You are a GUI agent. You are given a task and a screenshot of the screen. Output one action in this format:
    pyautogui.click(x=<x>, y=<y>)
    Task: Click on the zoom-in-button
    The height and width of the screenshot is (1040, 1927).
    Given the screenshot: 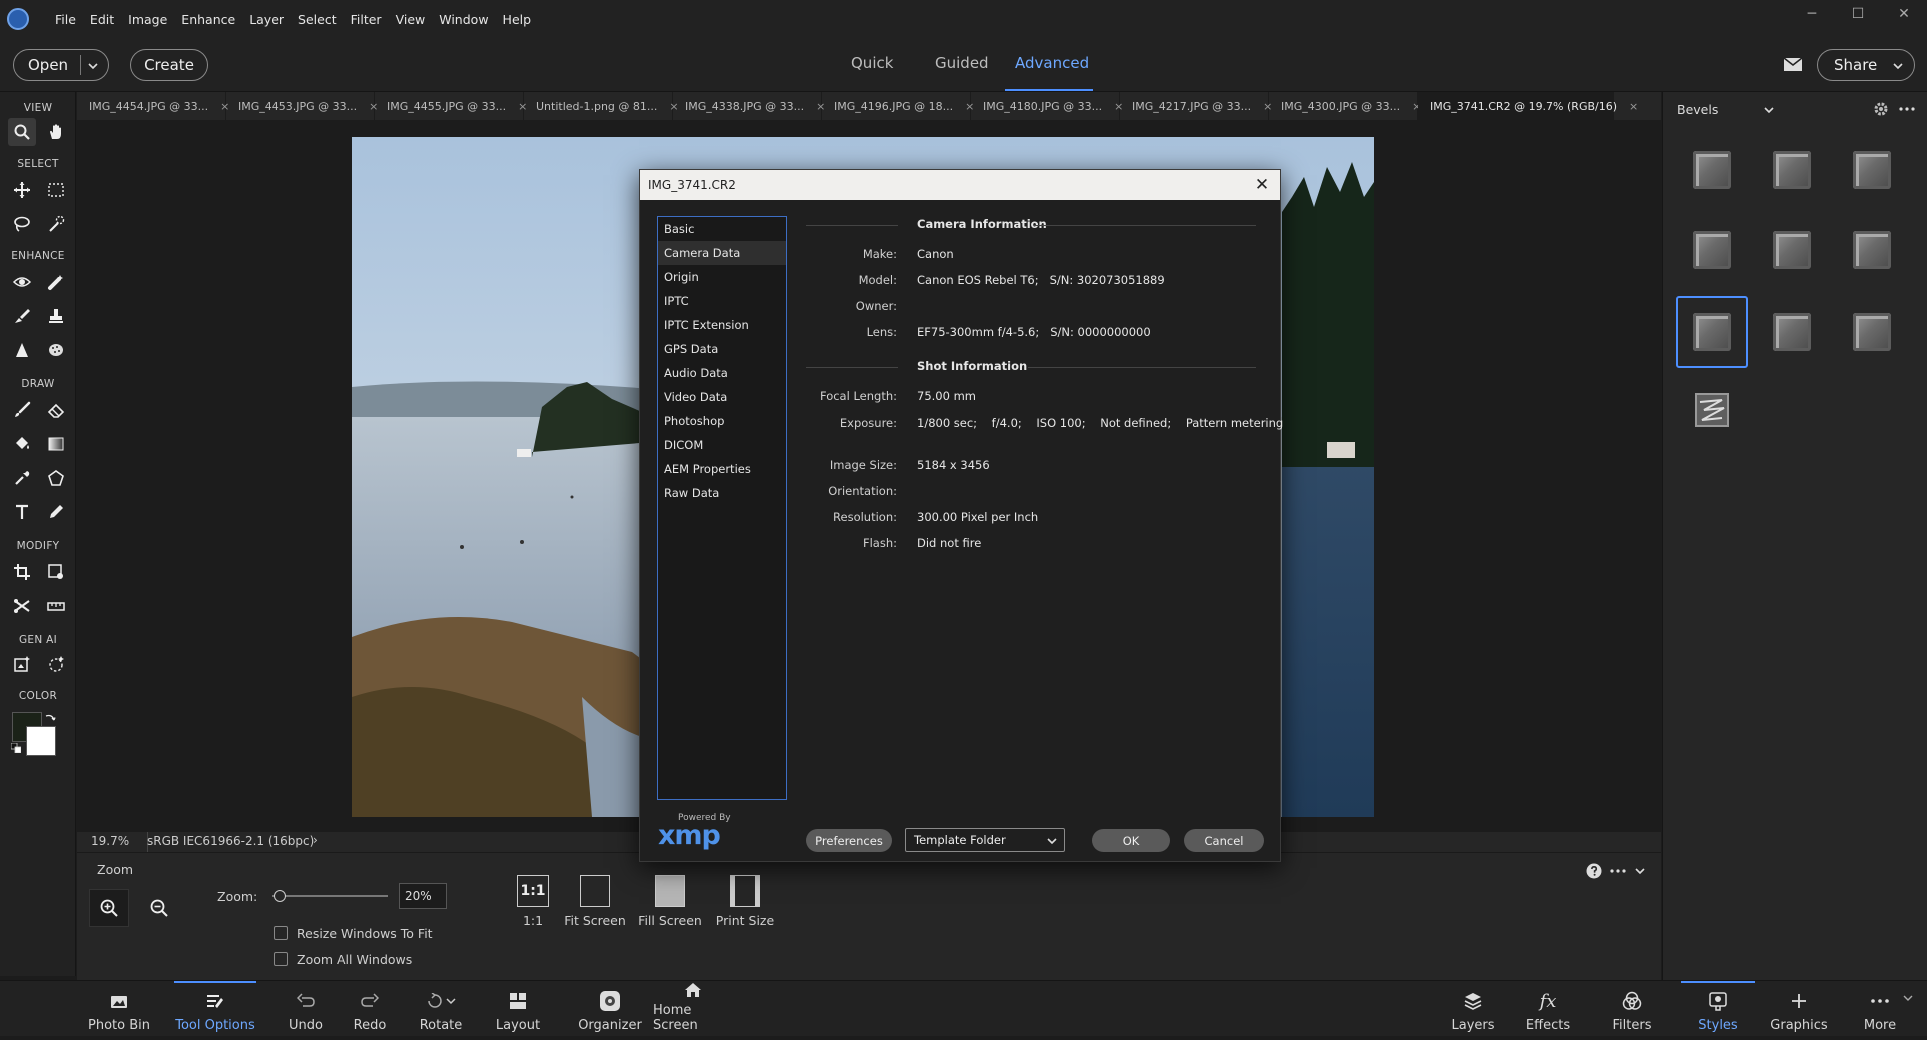 What is the action you would take?
    pyautogui.click(x=109, y=908)
    